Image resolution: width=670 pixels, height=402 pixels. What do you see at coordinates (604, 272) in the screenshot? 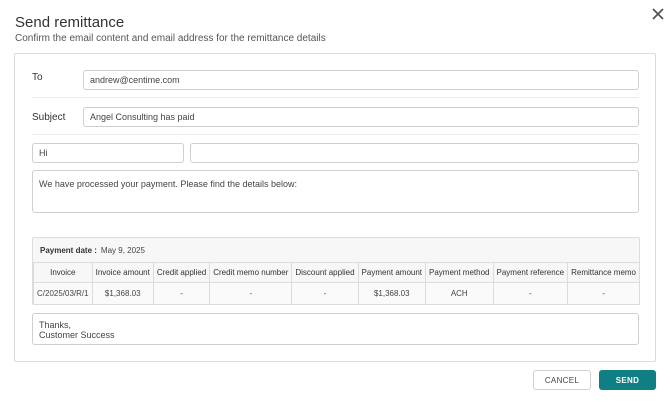
I see `column-header: Remittance memo` at bounding box center [604, 272].